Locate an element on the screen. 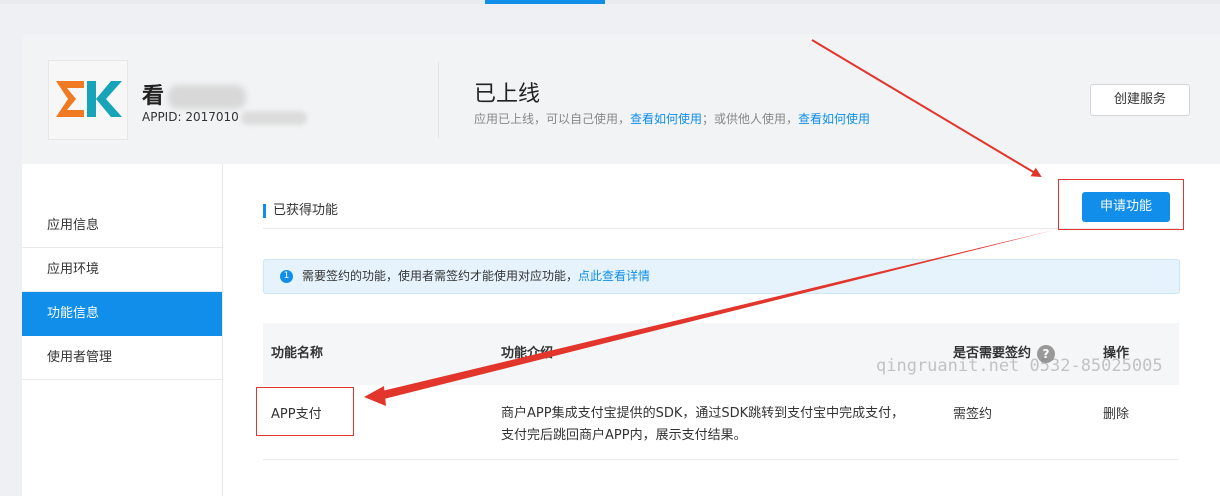 The width and height of the screenshot is (1220, 496). app-logo is located at coordinates (88, 100).